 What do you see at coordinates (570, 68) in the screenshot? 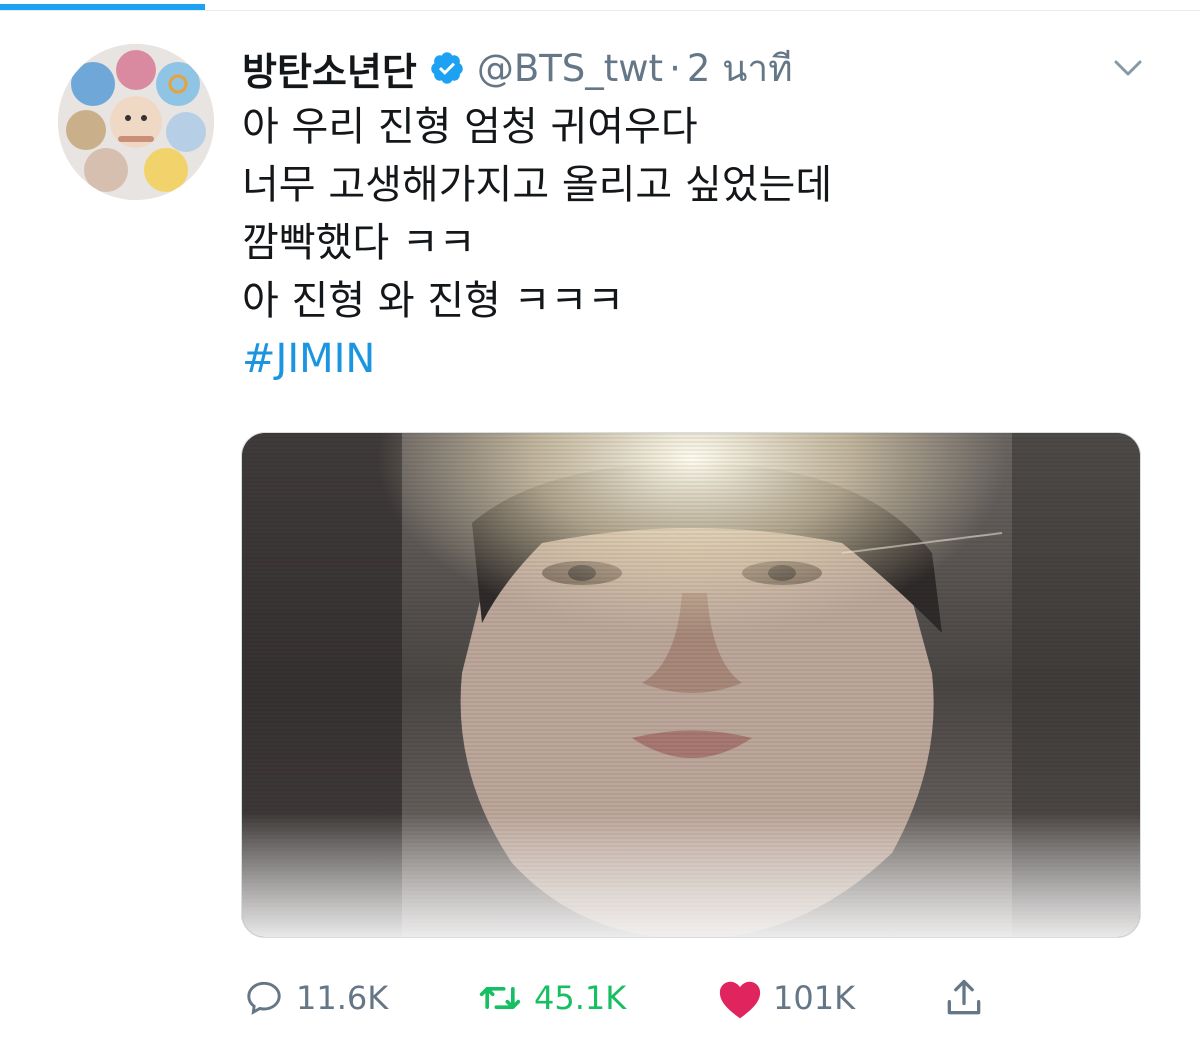
I see `handle: @BTS_twt` at bounding box center [570, 68].